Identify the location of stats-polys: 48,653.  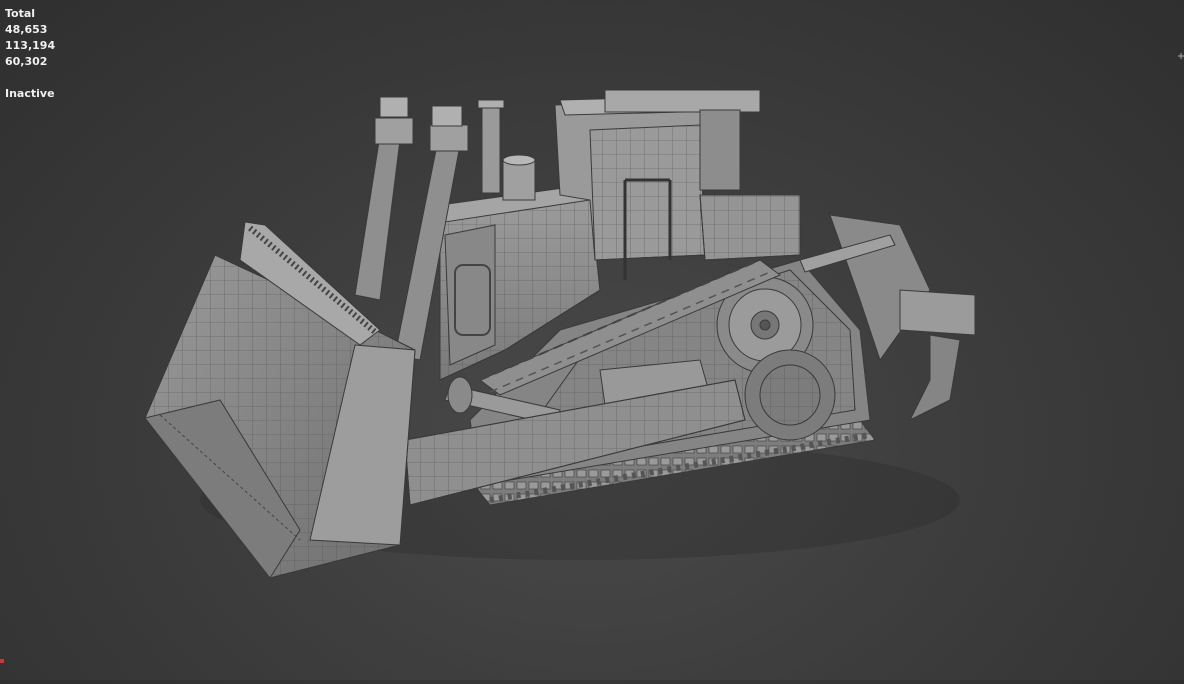
(26, 29).